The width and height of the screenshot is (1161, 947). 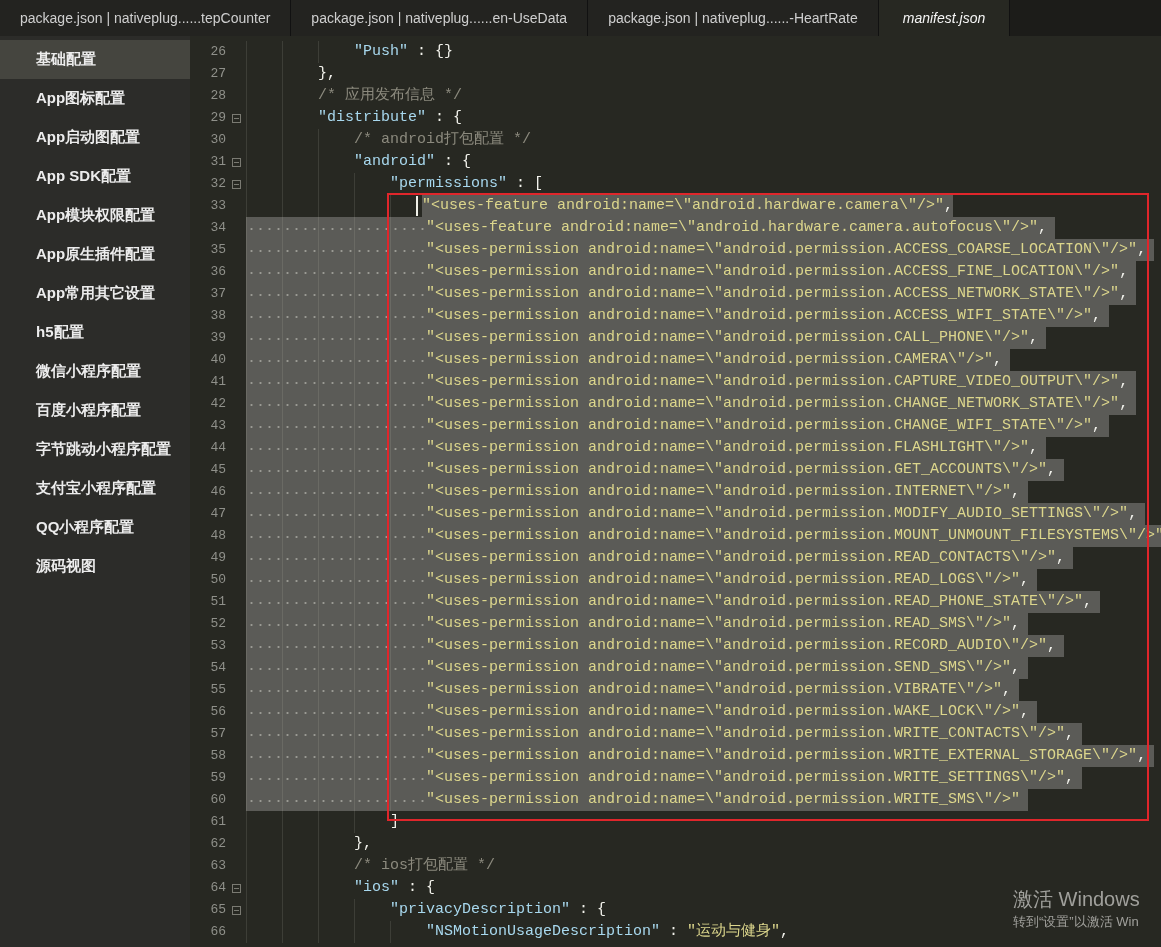 I want to click on line-number: 34, so click(x=217, y=228).